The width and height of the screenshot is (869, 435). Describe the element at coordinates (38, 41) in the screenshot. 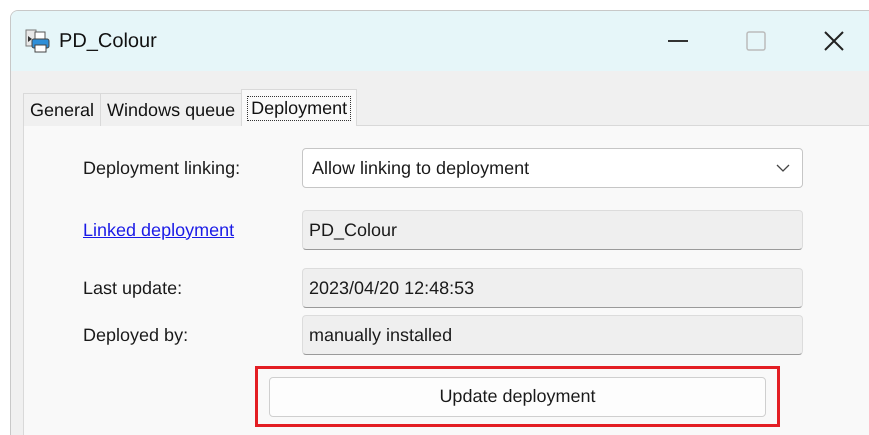

I see `printer-icon` at that location.